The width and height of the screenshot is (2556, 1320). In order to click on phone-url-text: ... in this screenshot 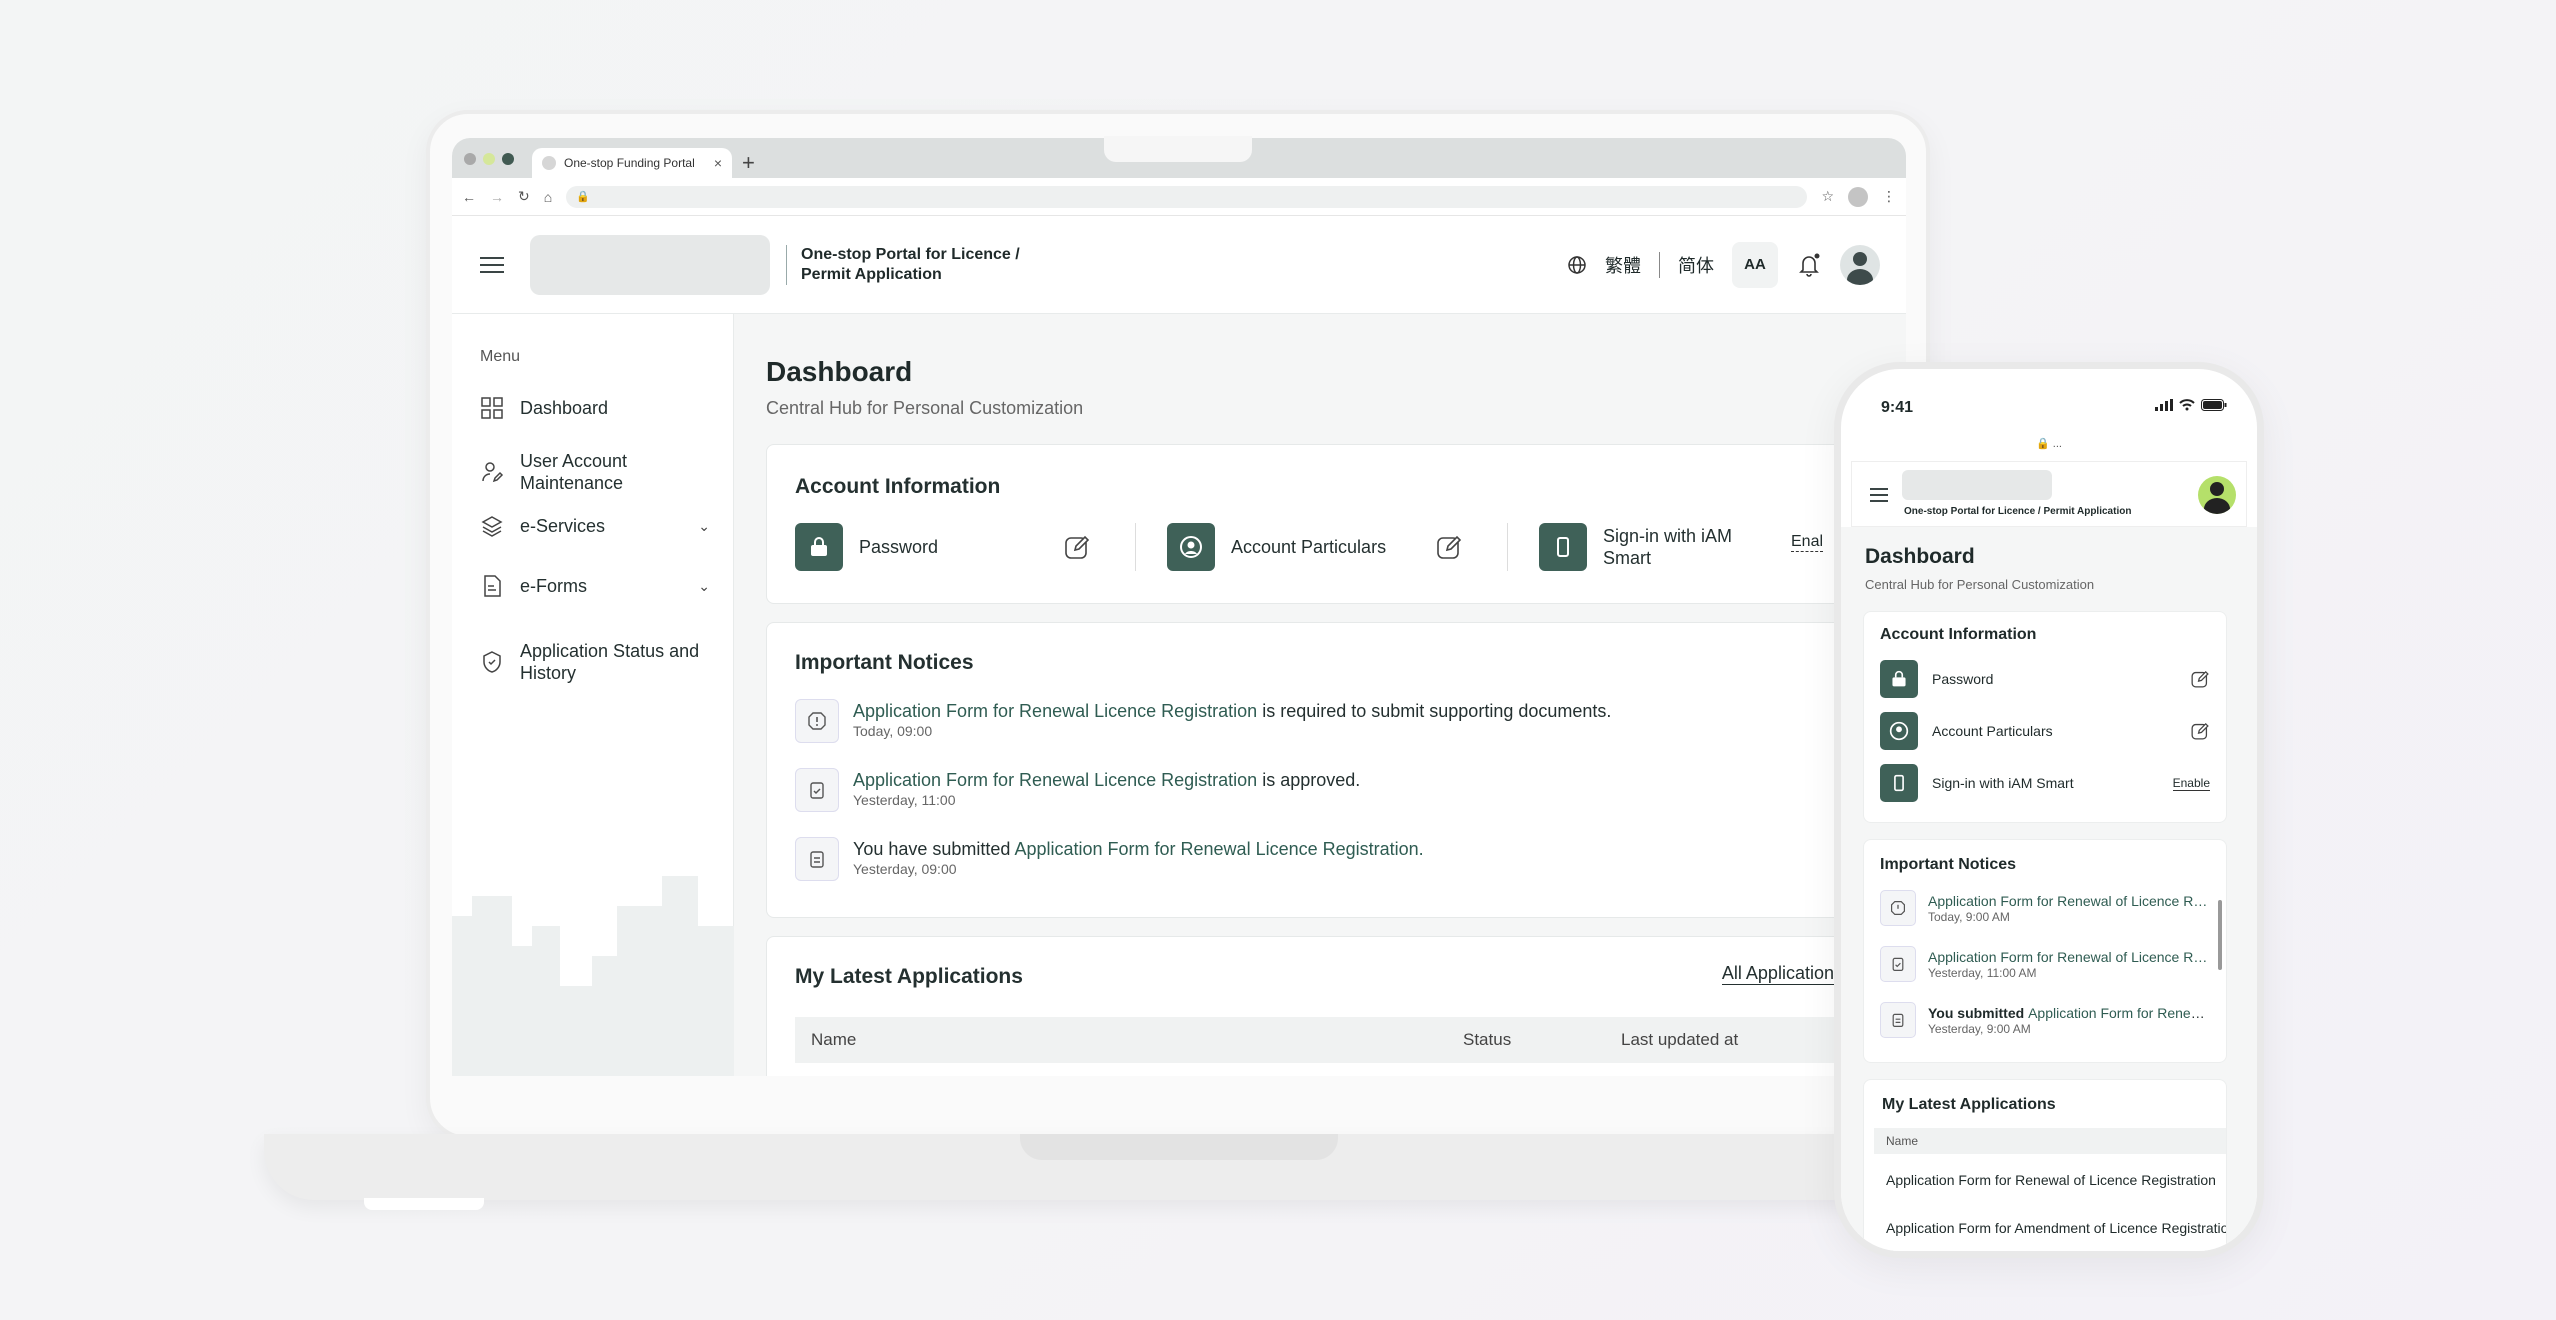, I will do `click(2057, 444)`.